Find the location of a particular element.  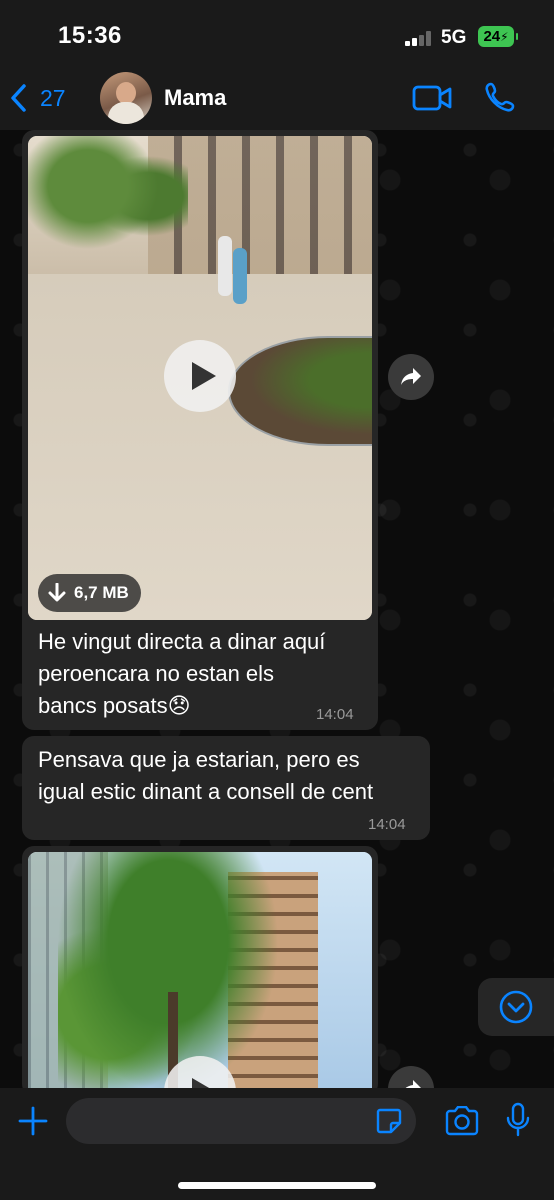

play-button is located at coordinates (200, 376).